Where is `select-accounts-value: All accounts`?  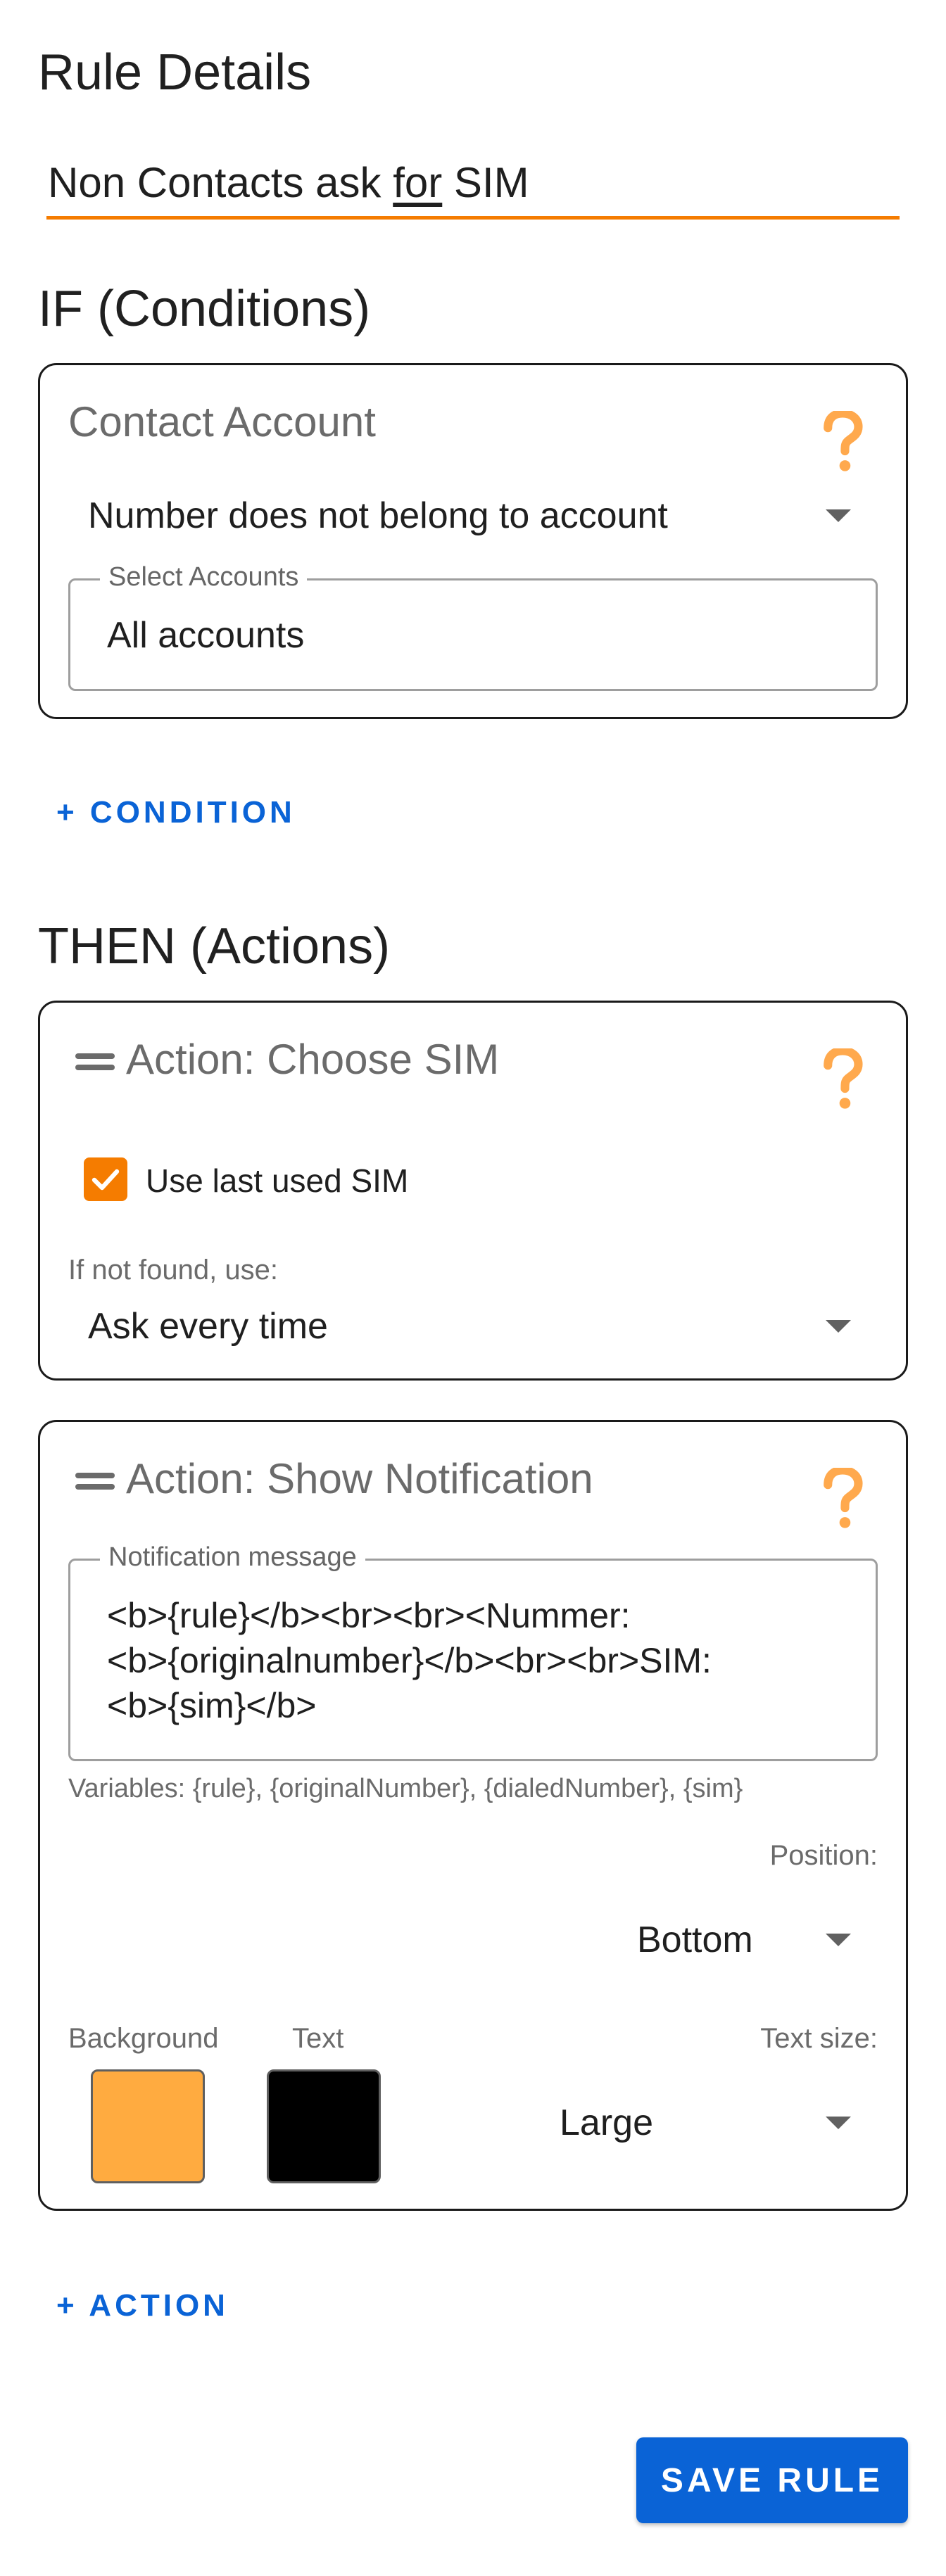
select-accounts-value: All accounts is located at coordinates (206, 635).